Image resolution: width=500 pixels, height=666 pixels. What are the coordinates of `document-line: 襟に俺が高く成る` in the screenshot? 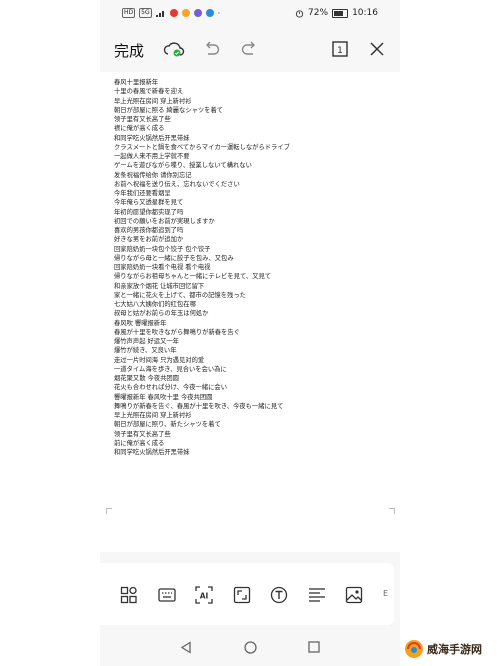 It's located at (139, 129).